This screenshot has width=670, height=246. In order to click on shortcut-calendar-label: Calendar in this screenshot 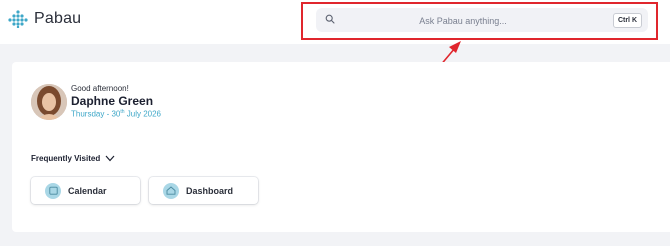, I will do `click(87, 190)`.